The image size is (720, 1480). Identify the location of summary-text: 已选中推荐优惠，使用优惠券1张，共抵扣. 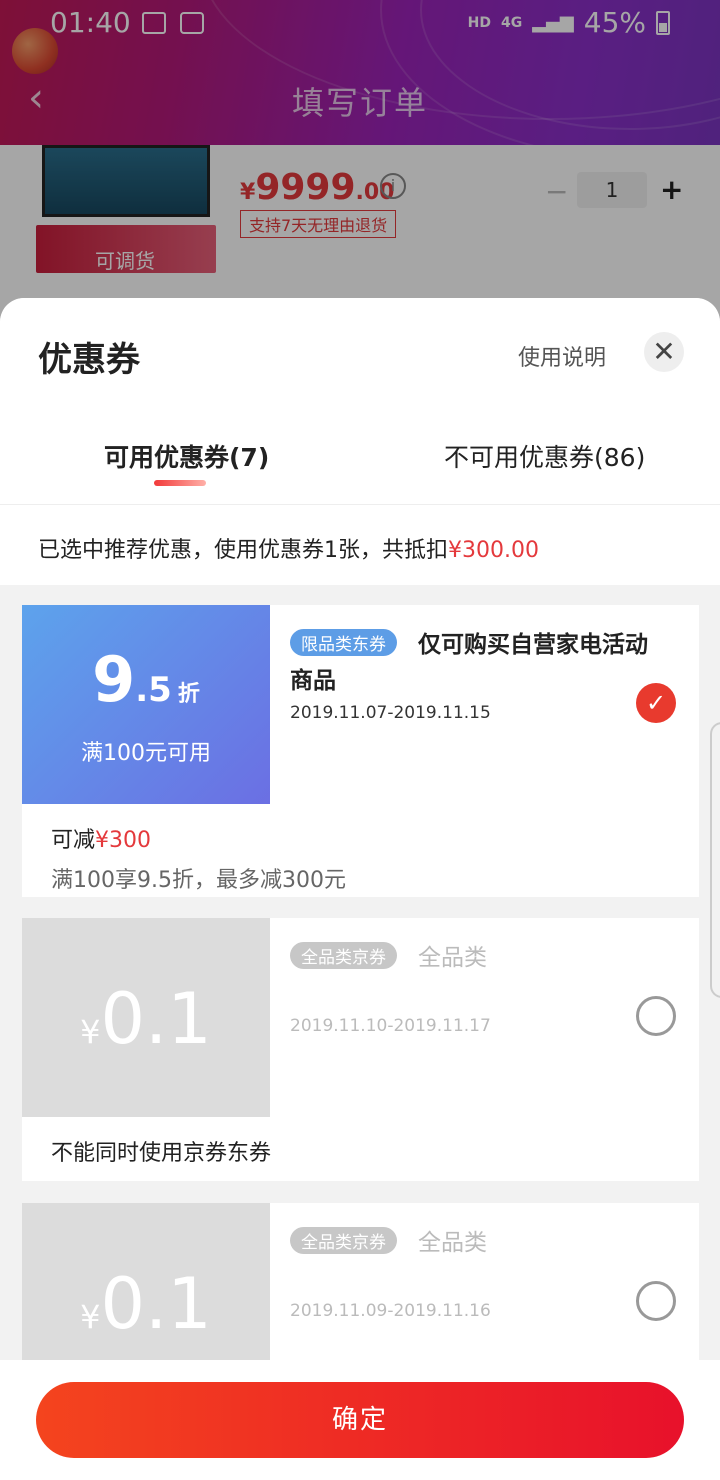
(243, 550).